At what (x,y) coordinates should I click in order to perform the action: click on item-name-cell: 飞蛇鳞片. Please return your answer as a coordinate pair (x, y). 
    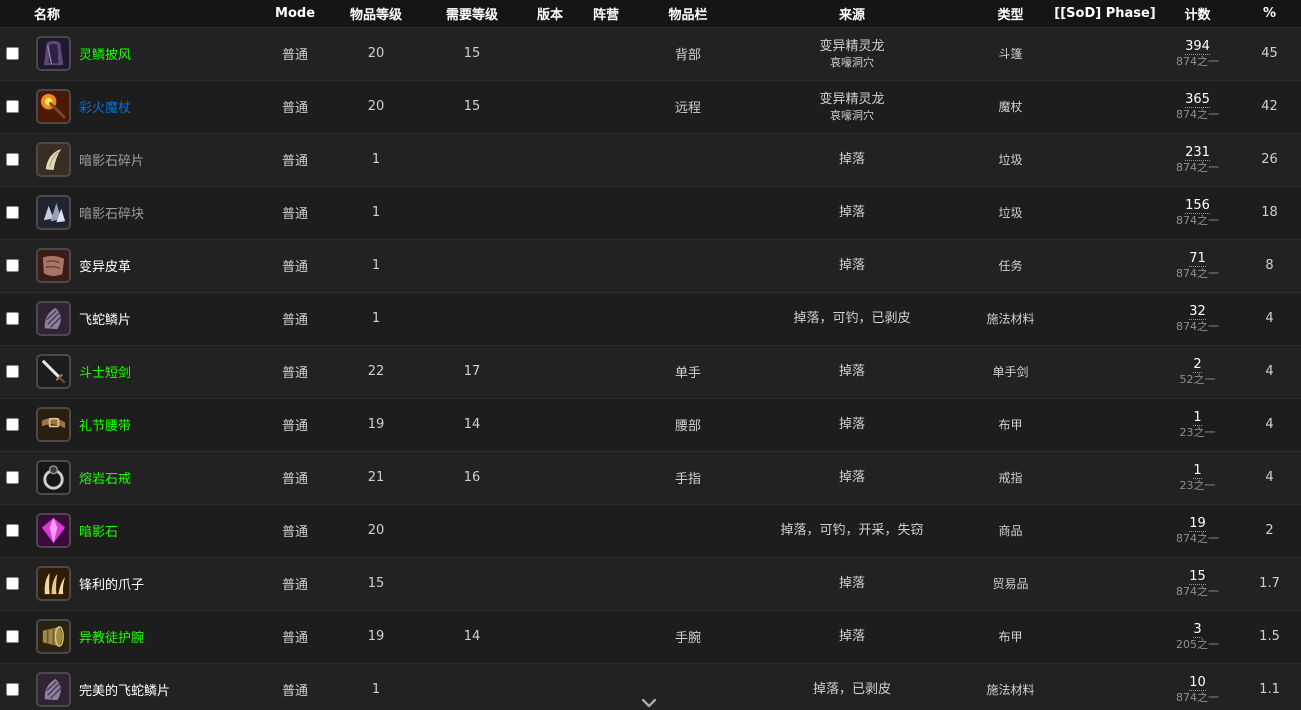
    Looking at the image, I should click on (145, 318).